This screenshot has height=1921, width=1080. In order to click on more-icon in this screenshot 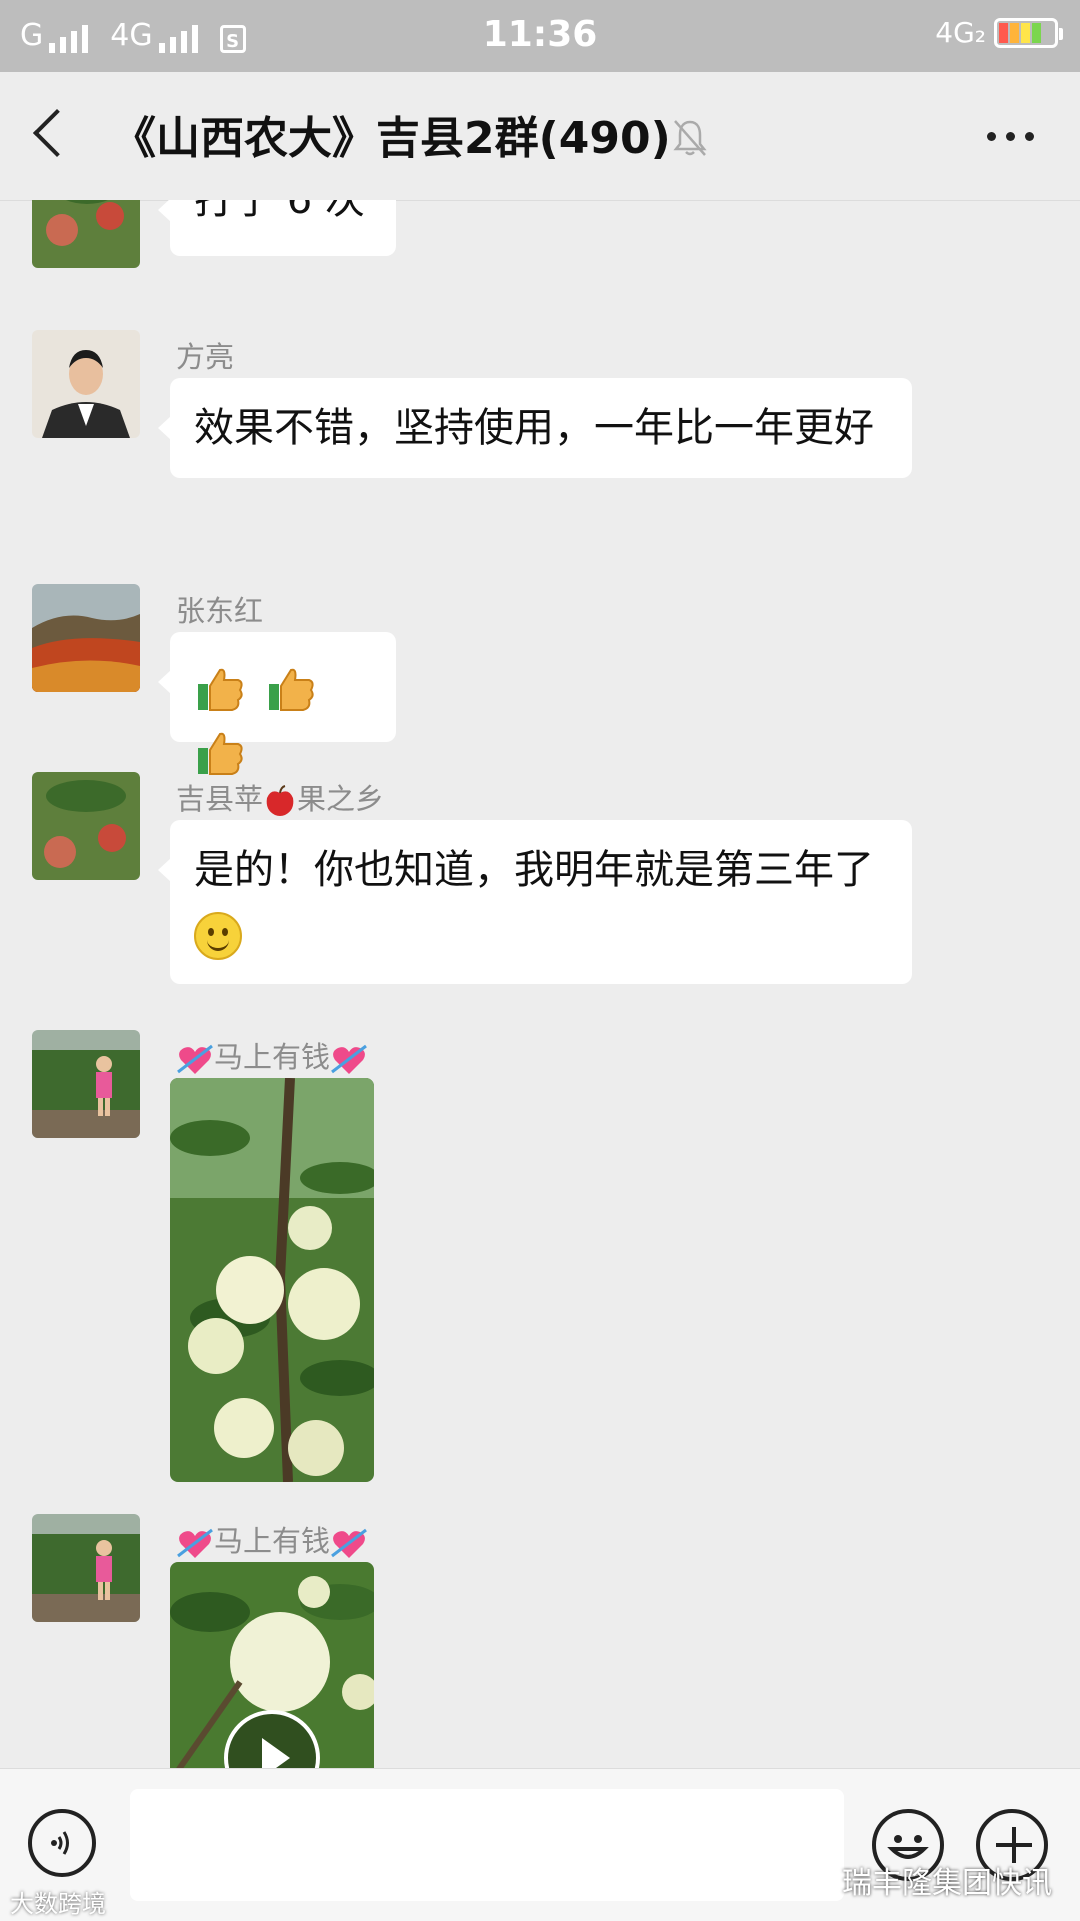, I will do `click(1010, 136)`.